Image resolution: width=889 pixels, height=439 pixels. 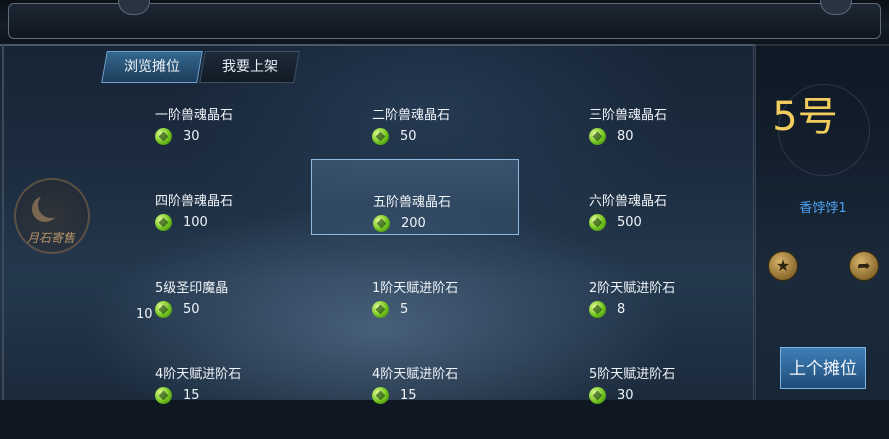 I want to click on item-price: 80, so click(x=625, y=136).